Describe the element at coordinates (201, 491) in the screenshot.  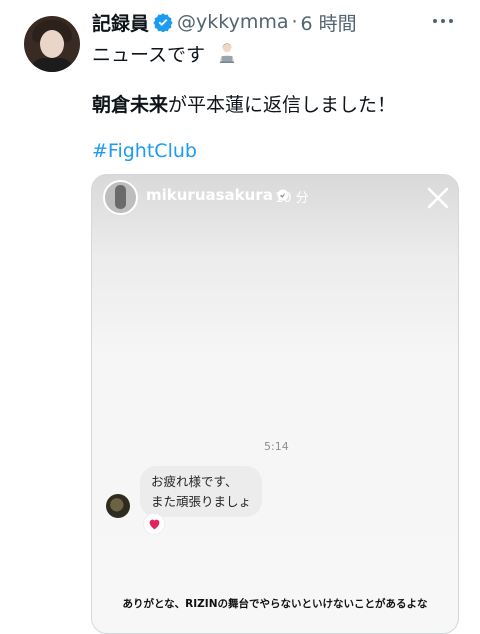
I see `message-bubble: お疲れ様です、 また頑張りましょ` at that location.